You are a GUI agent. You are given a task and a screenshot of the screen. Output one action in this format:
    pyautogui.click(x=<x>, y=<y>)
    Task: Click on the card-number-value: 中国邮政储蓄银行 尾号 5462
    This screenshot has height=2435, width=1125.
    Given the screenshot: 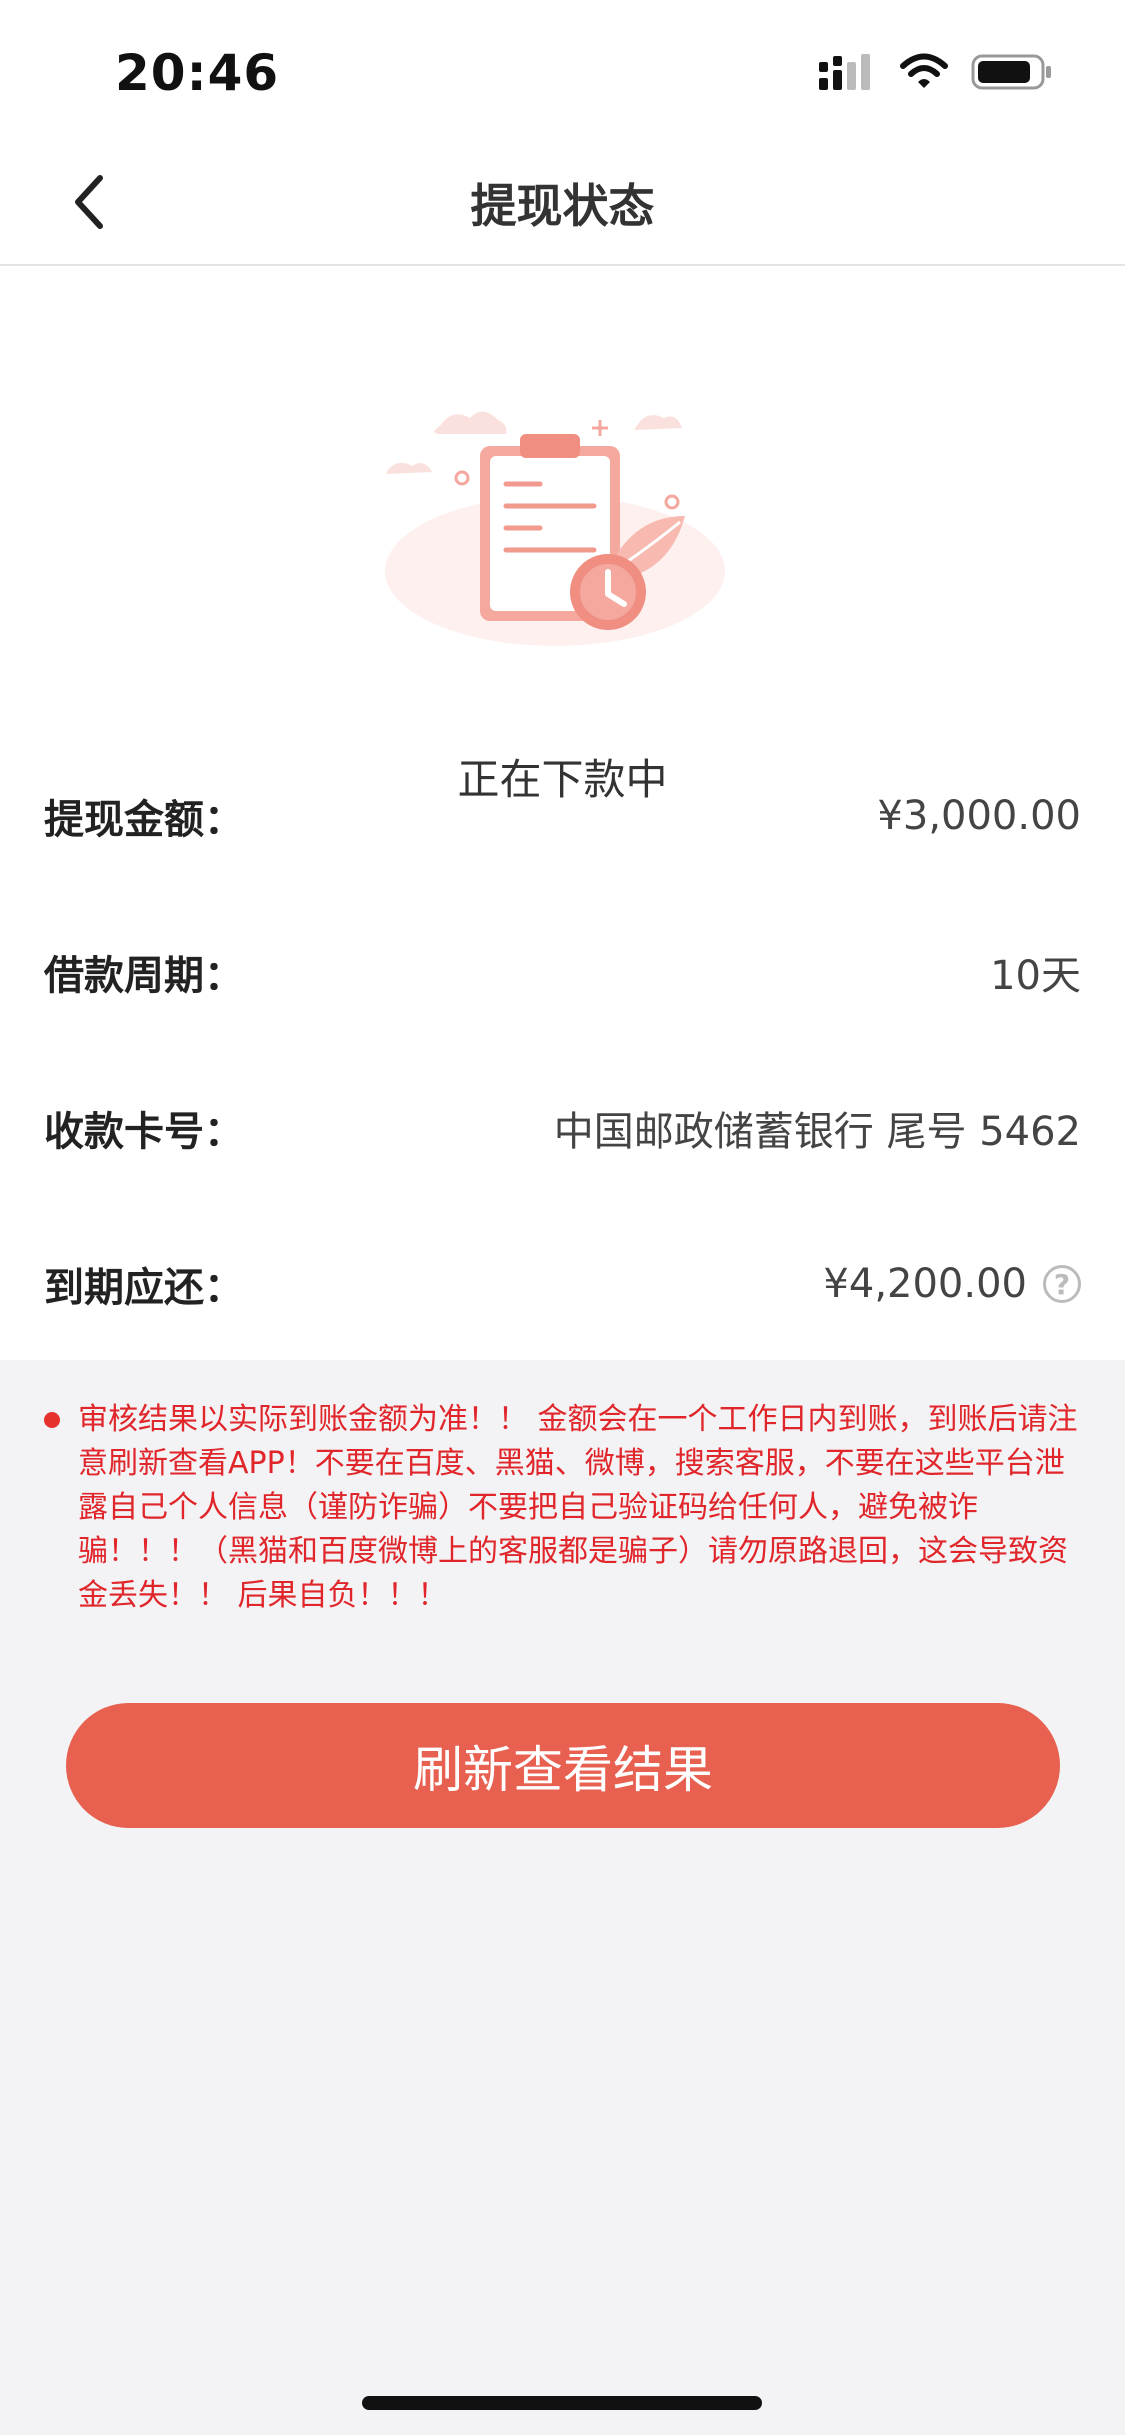 What is the action you would take?
    pyautogui.click(x=817, y=1128)
    